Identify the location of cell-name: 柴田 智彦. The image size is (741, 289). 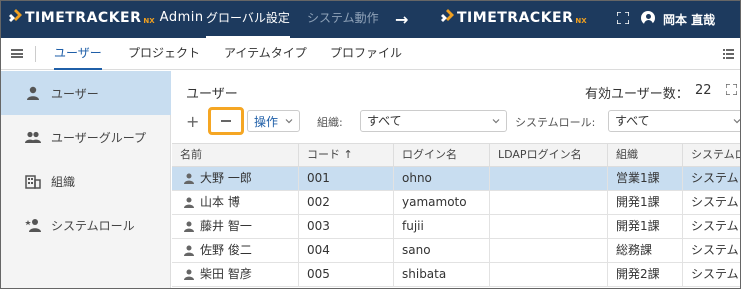
(235, 274).